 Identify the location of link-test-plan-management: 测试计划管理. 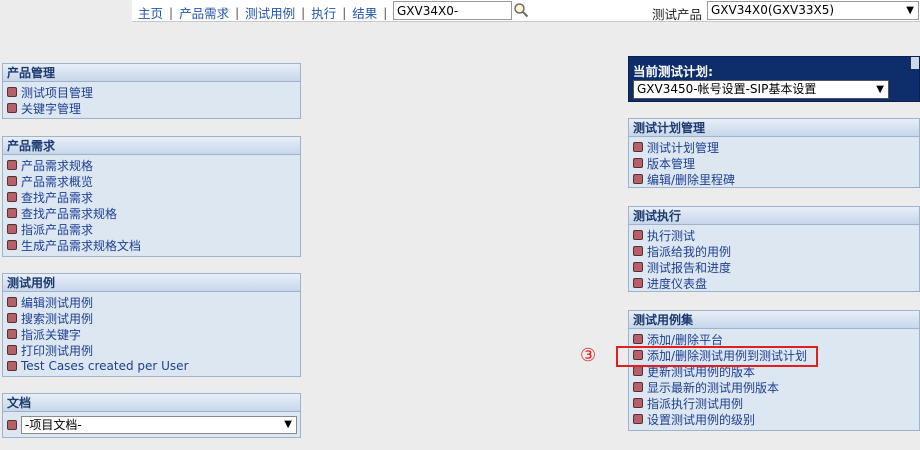
(683, 147).